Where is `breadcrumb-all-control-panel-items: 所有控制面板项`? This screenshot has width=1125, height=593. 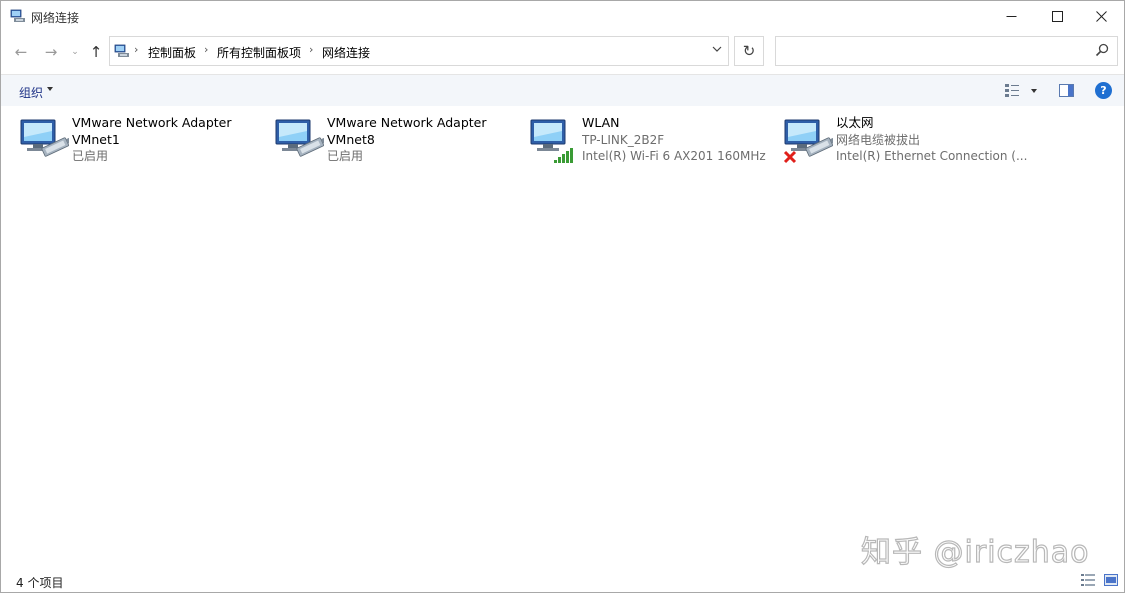 breadcrumb-all-control-panel-items: 所有控制面板项 is located at coordinates (259, 52).